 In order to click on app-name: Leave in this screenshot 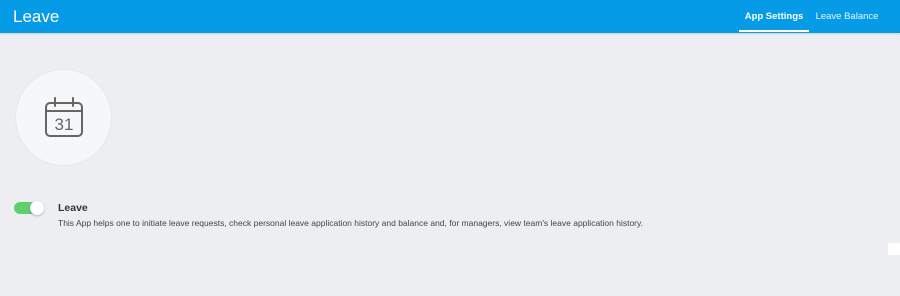, I will do `click(73, 208)`.